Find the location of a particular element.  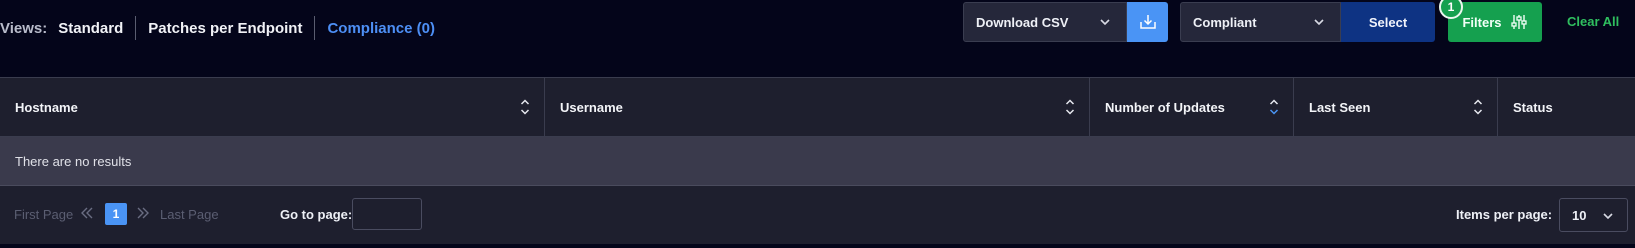

view-standard: Standard is located at coordinates (96, 28).